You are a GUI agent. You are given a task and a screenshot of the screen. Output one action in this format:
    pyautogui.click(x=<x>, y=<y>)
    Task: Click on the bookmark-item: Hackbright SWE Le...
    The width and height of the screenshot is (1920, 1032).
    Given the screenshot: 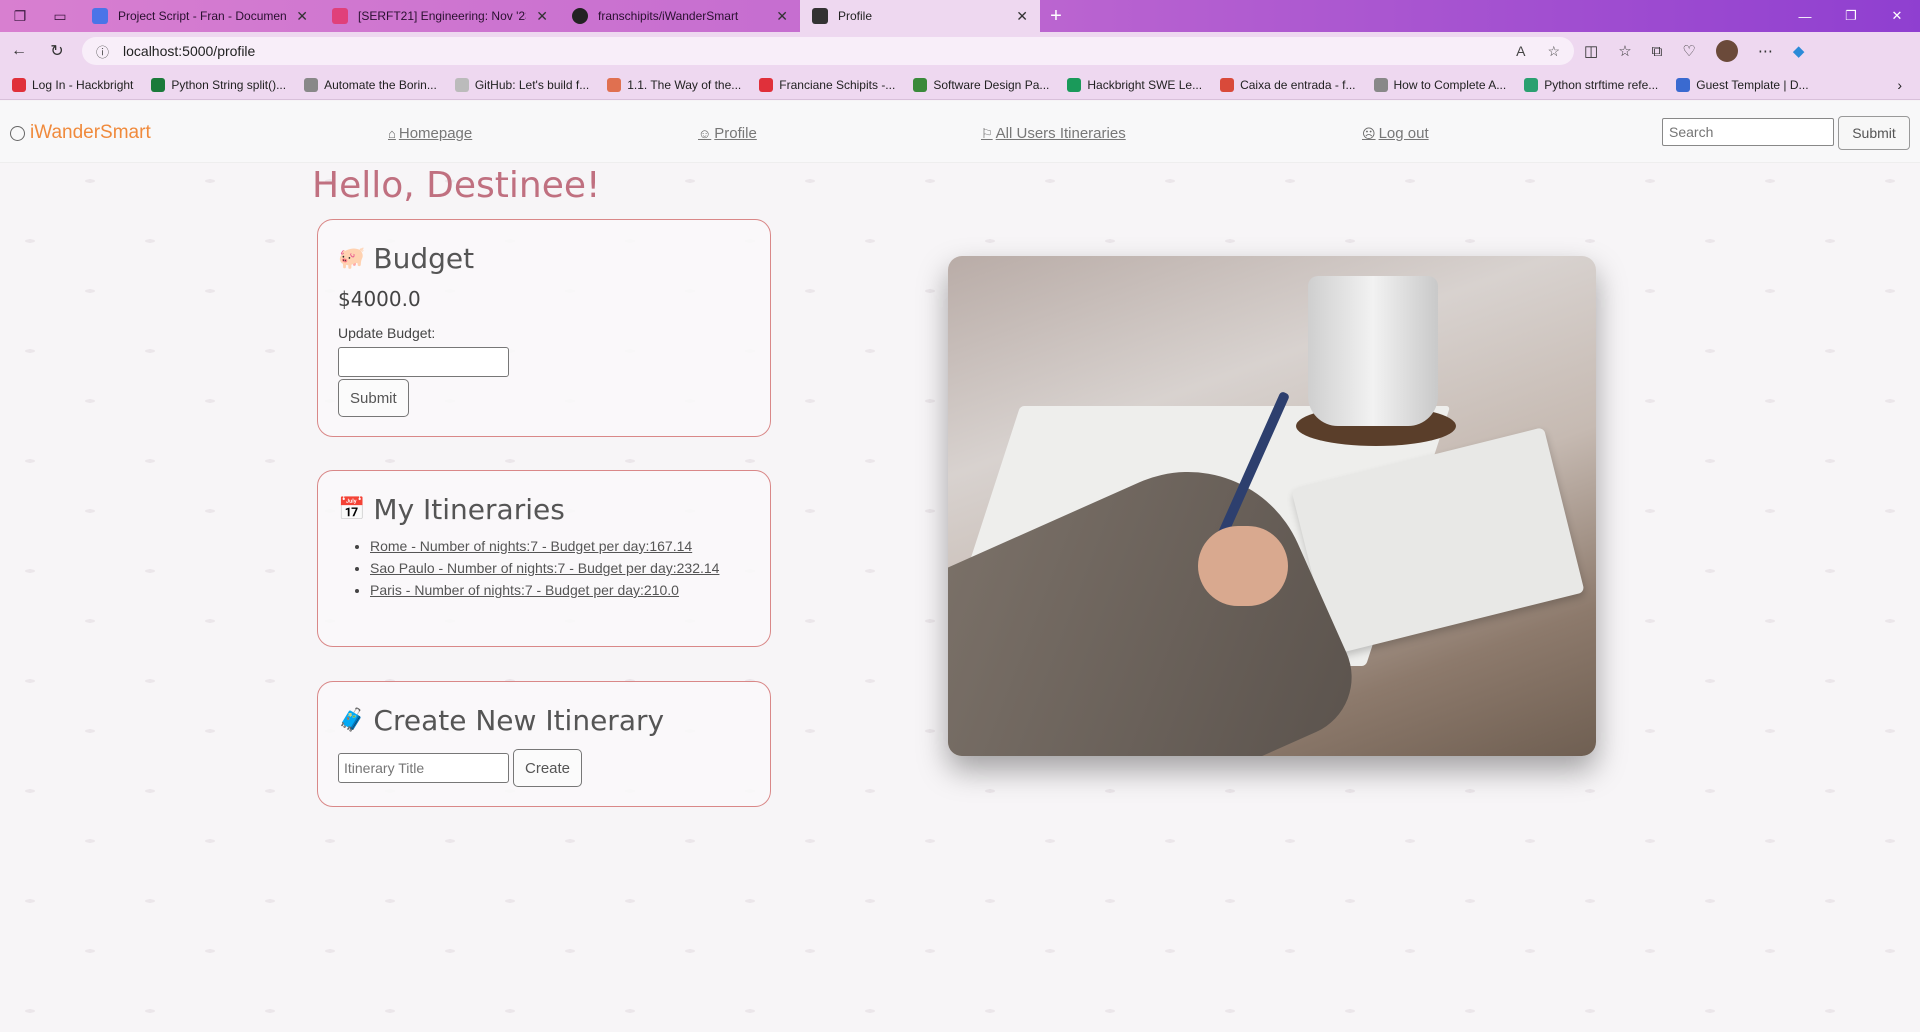 What is the action you would take?
    pyautogui.click(x=1134, y=84)
    